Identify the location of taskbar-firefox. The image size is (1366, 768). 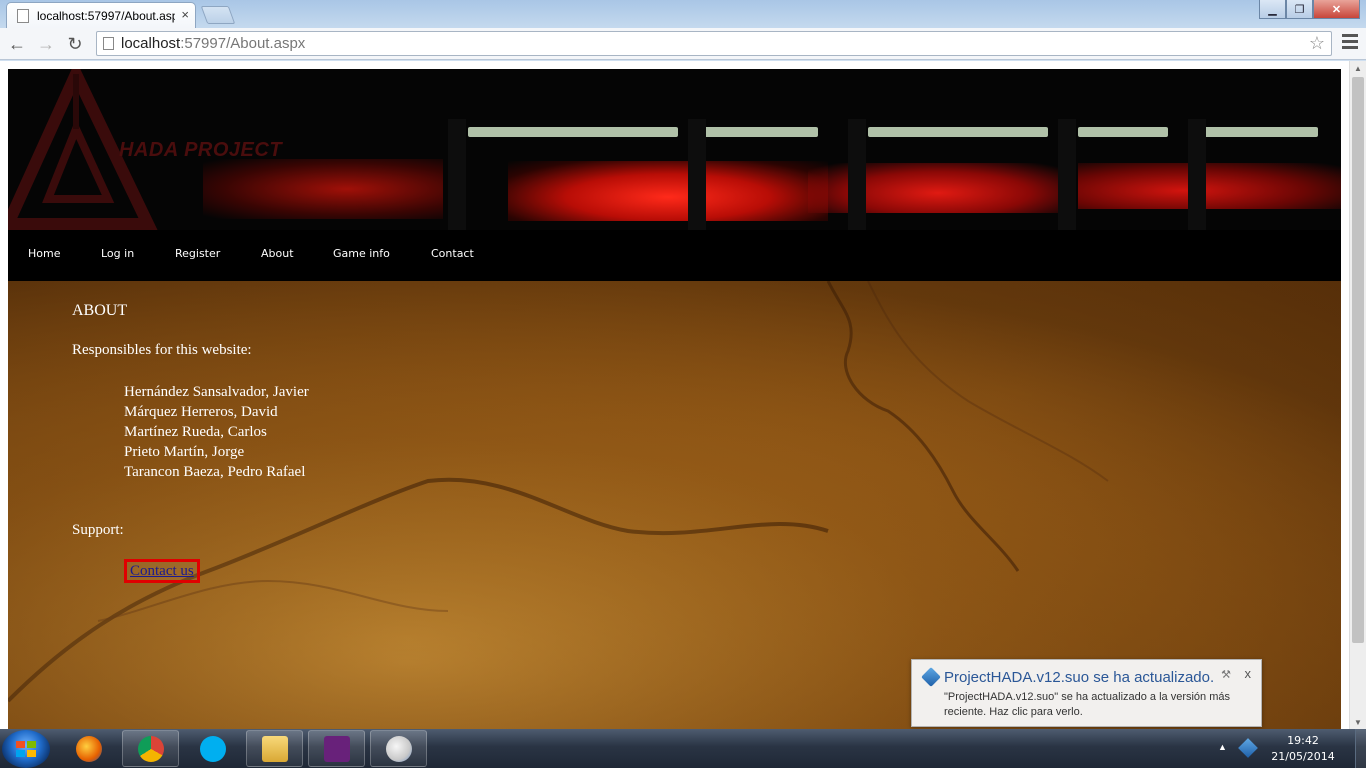
(88, 748).